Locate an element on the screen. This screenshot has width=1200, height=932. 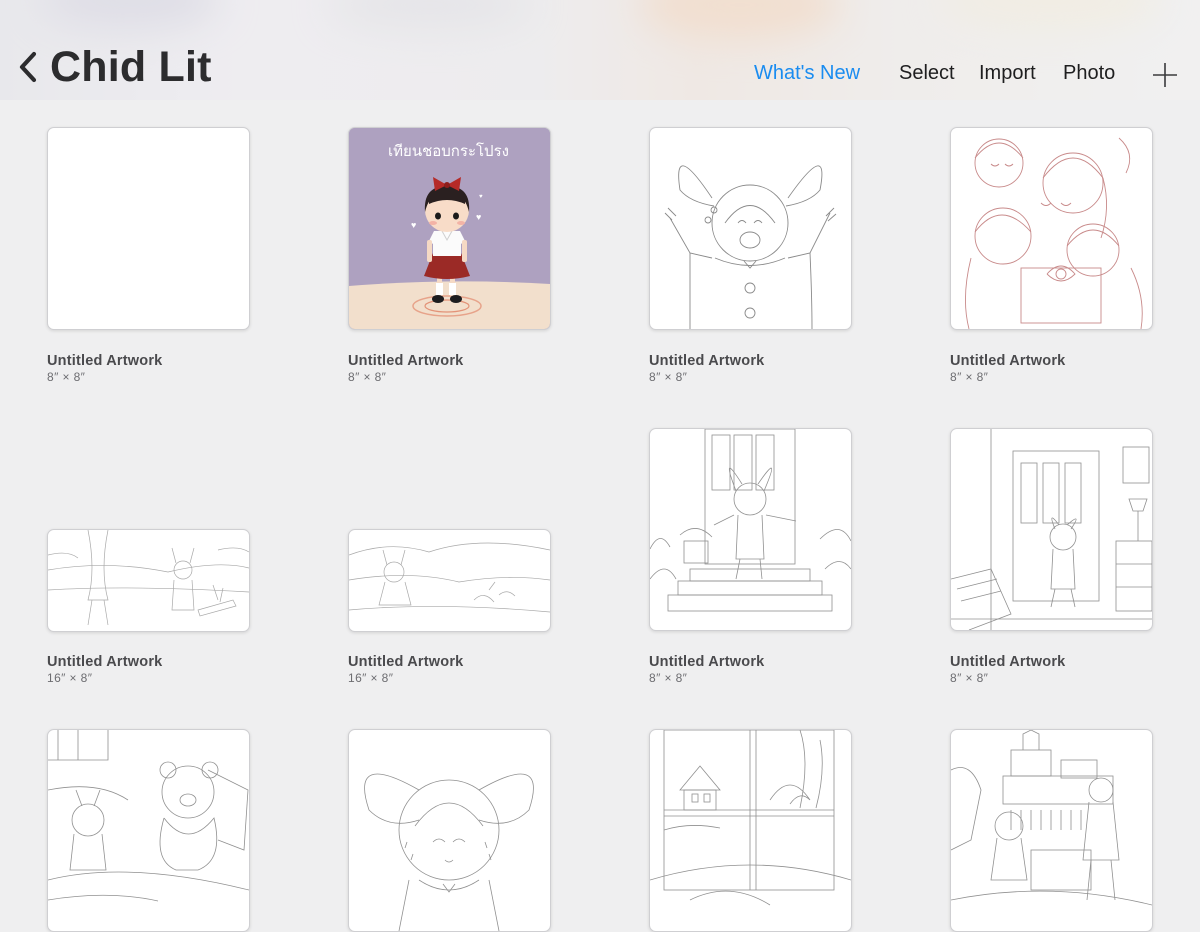
gallery-title: Chid Lit is located at coordinates (131, 66).